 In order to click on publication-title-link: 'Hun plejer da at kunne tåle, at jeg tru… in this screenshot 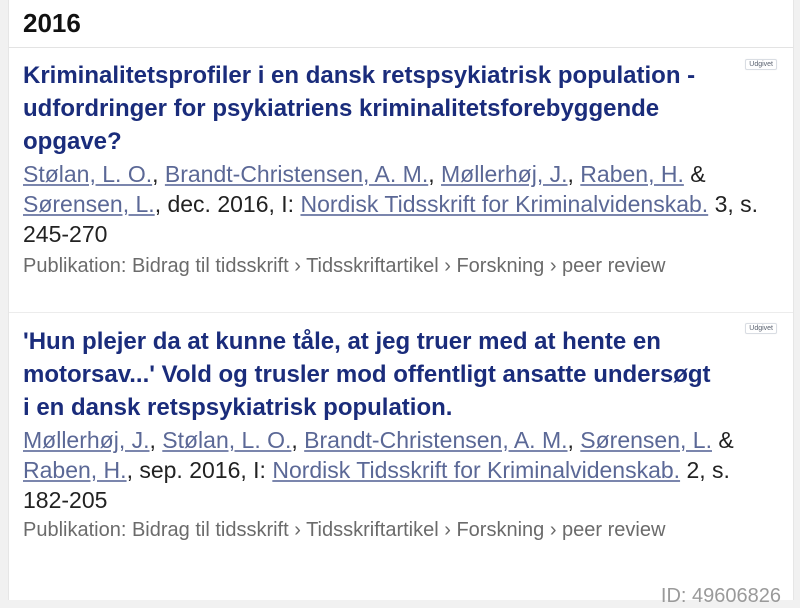, I will do `click(373, 374)`.